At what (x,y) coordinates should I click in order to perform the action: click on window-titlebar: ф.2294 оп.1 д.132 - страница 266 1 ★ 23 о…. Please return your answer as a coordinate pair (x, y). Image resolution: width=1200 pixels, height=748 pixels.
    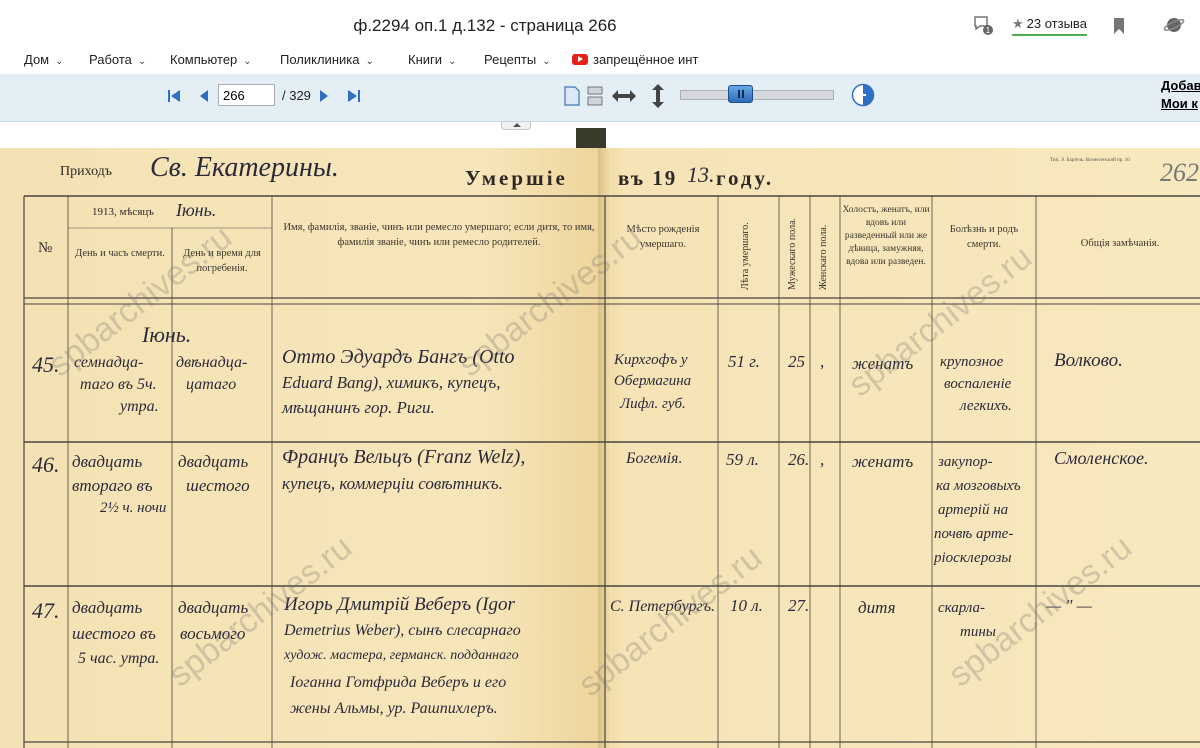
    Looking at the image, I should click on (600, 24).